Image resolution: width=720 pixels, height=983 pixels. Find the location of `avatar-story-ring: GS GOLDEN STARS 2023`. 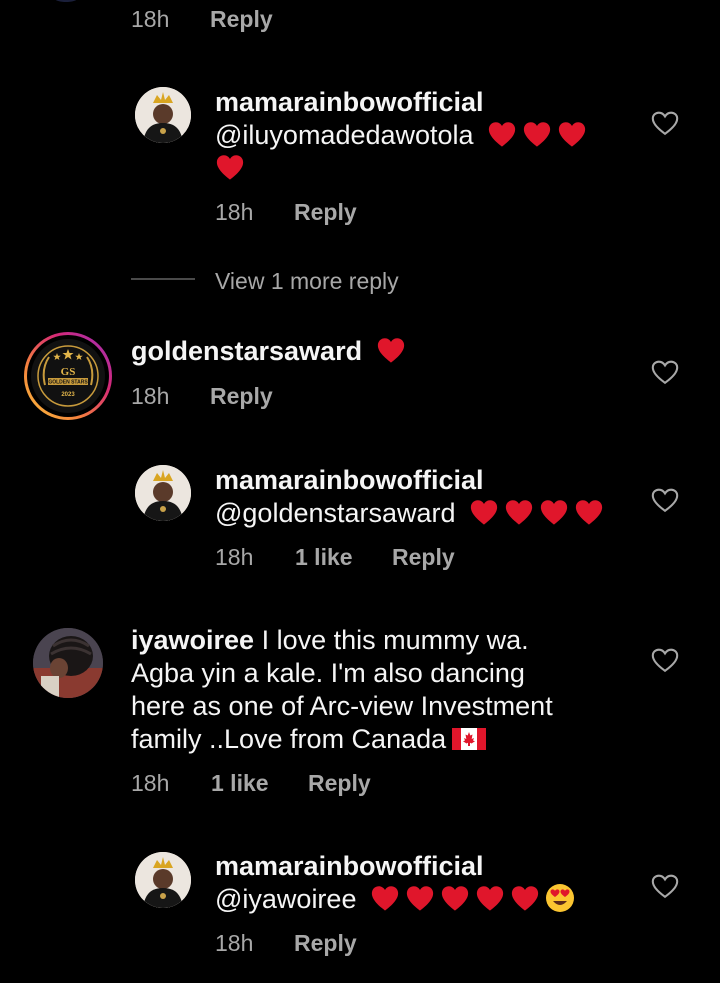

avatar-story-ring: GS GOLDEN STARS 2023 is located at coordinates (68, 376).